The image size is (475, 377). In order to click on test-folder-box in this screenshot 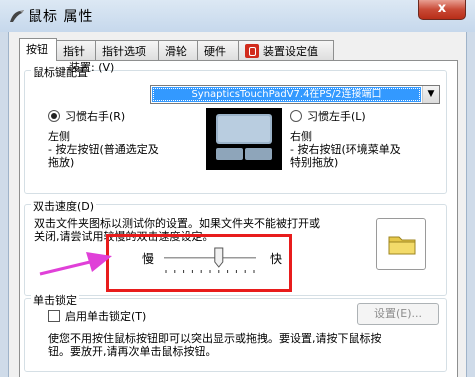, I will do `click(401, 244)`.